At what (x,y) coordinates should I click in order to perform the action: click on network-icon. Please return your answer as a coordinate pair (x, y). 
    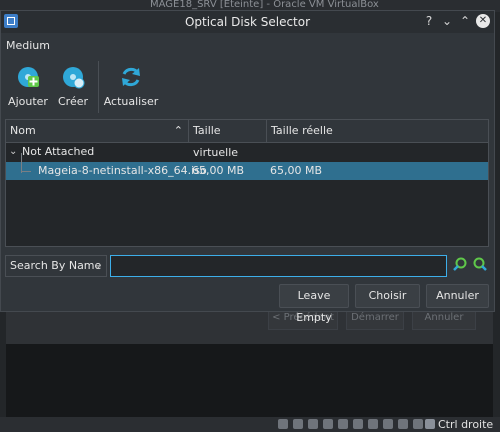
    Looking at the image, I should click on (328, 424).